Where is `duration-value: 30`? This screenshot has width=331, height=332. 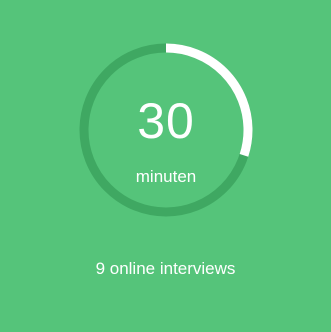
duration-value: 30 is located at coordinates (166, 121).